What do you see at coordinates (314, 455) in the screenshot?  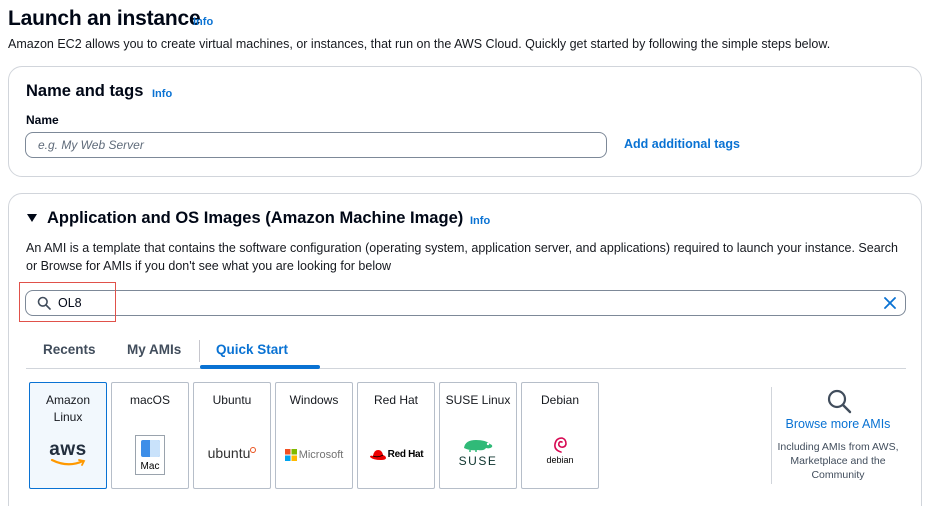 I see `microsoft-logo-icon: Microsoft` at bounding box center [314, 455].